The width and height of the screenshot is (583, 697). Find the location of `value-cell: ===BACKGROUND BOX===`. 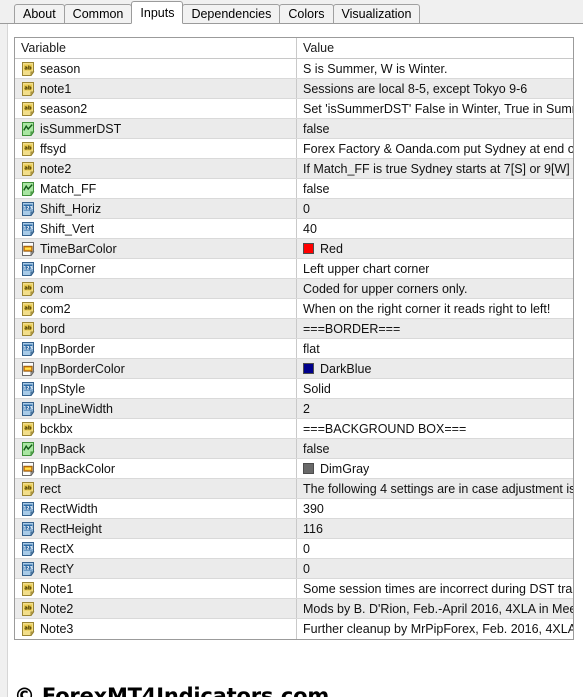

value-cell: ===BACKGROUND BOX=== is located at coordinates (435, 428).